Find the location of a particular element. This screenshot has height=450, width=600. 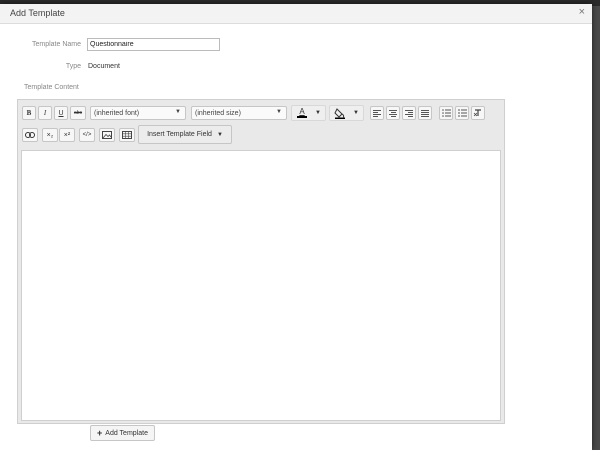

font-size-select: (inherited size) ▼ is located at coordinates (239, 113).